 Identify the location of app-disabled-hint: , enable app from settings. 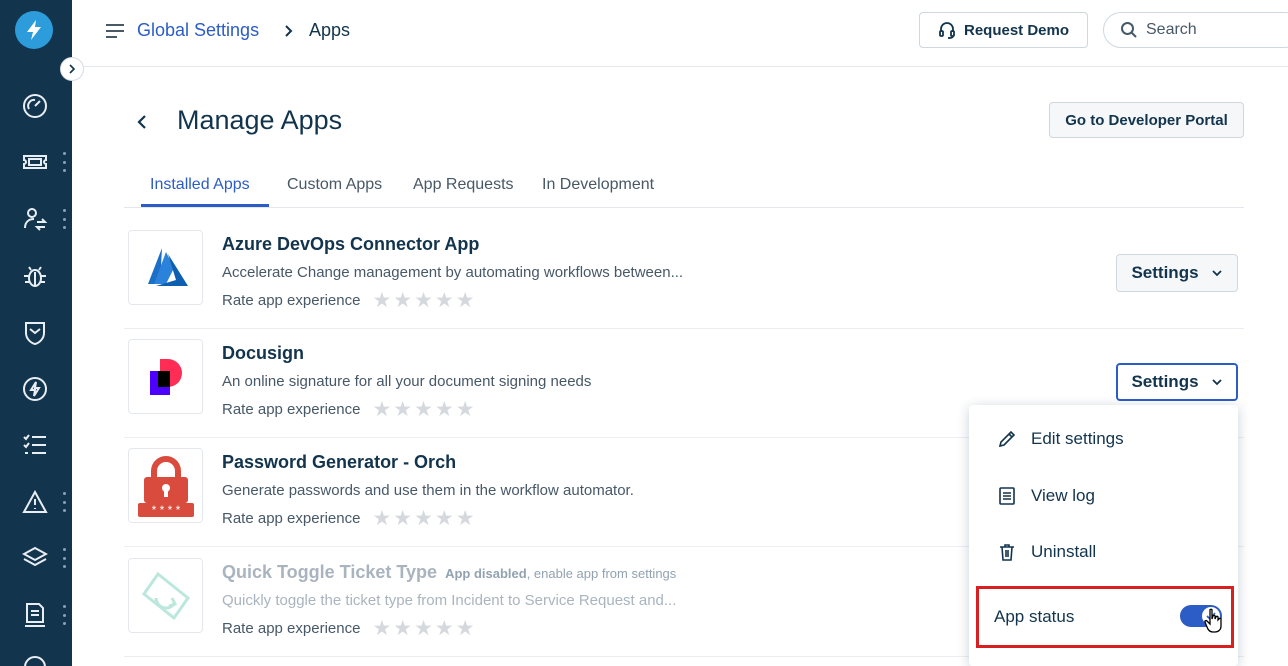
(601, 573).